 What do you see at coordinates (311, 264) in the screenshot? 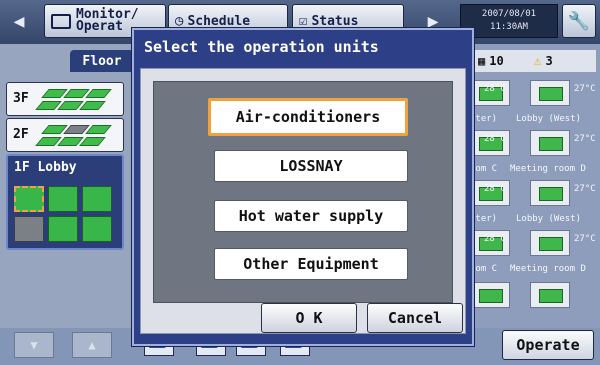
I see `option-other-equipment: Other Equipment` at bounding box center [311, 264].